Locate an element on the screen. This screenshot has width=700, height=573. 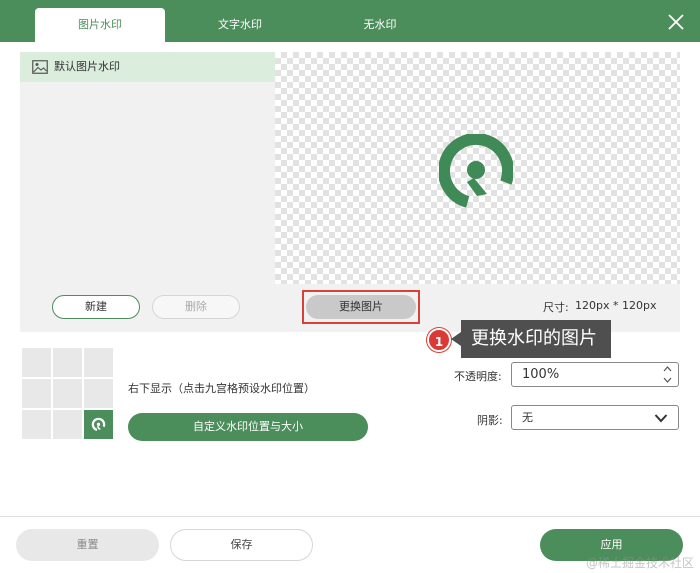
tab-image-watermark: 图片水印 is located at coordinates (100, 25).